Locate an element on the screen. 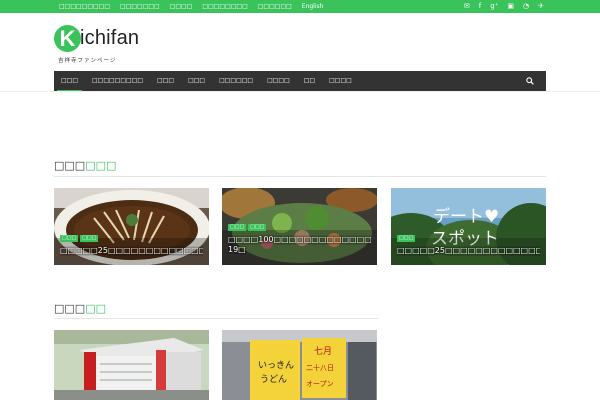 The image size is (600, 400). nav-item: □□ is located at coordinates (309, 81).